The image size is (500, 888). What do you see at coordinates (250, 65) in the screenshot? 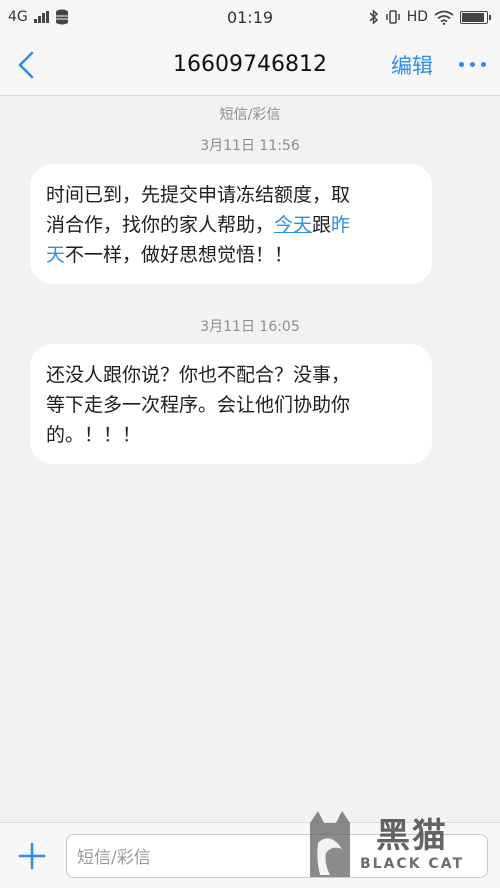
I see `conversation-header: 16609746812 编辑` at bounding box center [250, 65].